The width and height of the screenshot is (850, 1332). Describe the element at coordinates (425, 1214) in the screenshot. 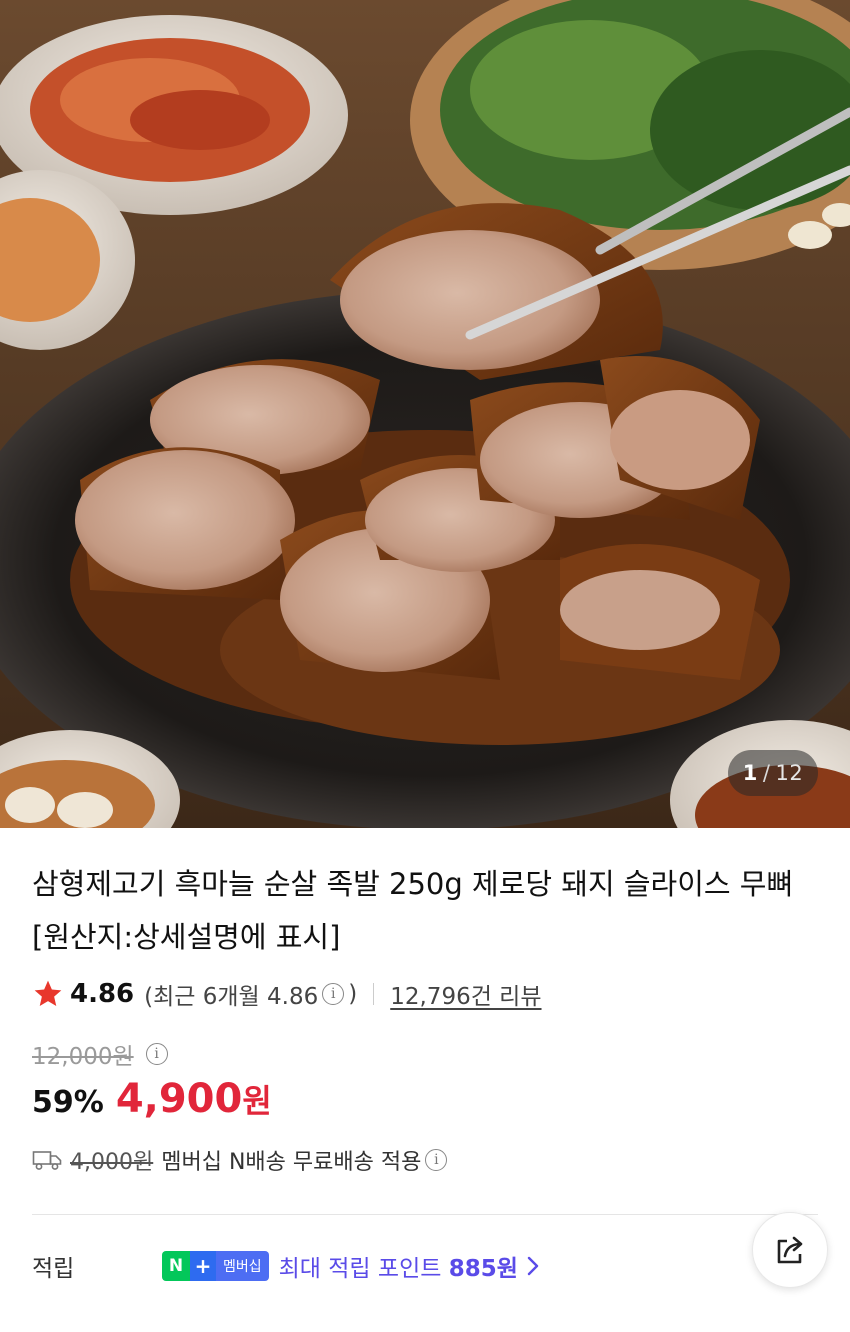

I see `section-divider` at that location.